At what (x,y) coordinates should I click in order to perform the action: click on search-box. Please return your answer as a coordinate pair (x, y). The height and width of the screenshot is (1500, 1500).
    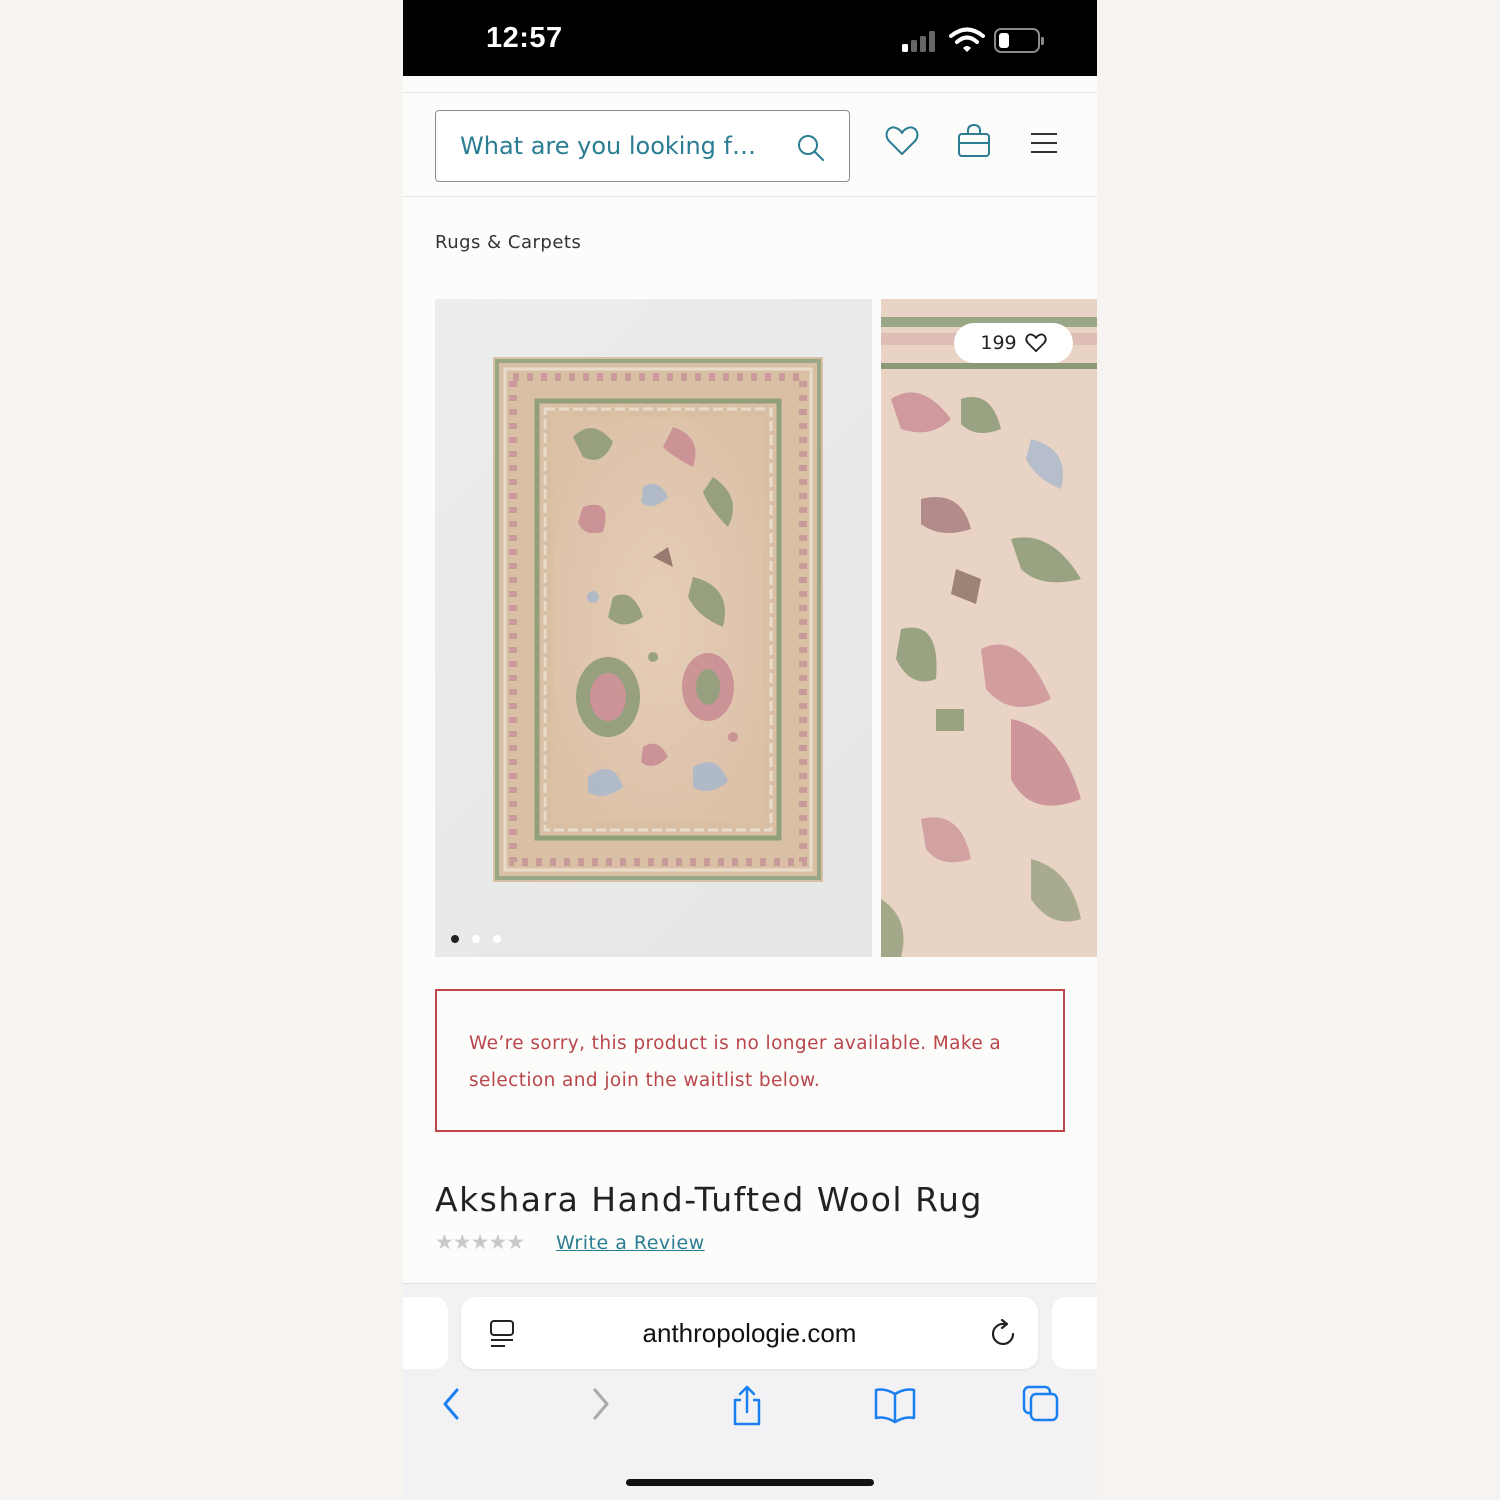
    Looking at the image, I should click on (642, 146).